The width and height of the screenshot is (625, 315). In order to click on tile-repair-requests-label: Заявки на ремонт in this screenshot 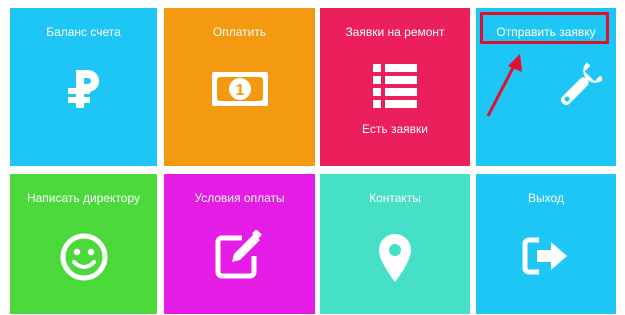, I will do `click(395, 32)`.